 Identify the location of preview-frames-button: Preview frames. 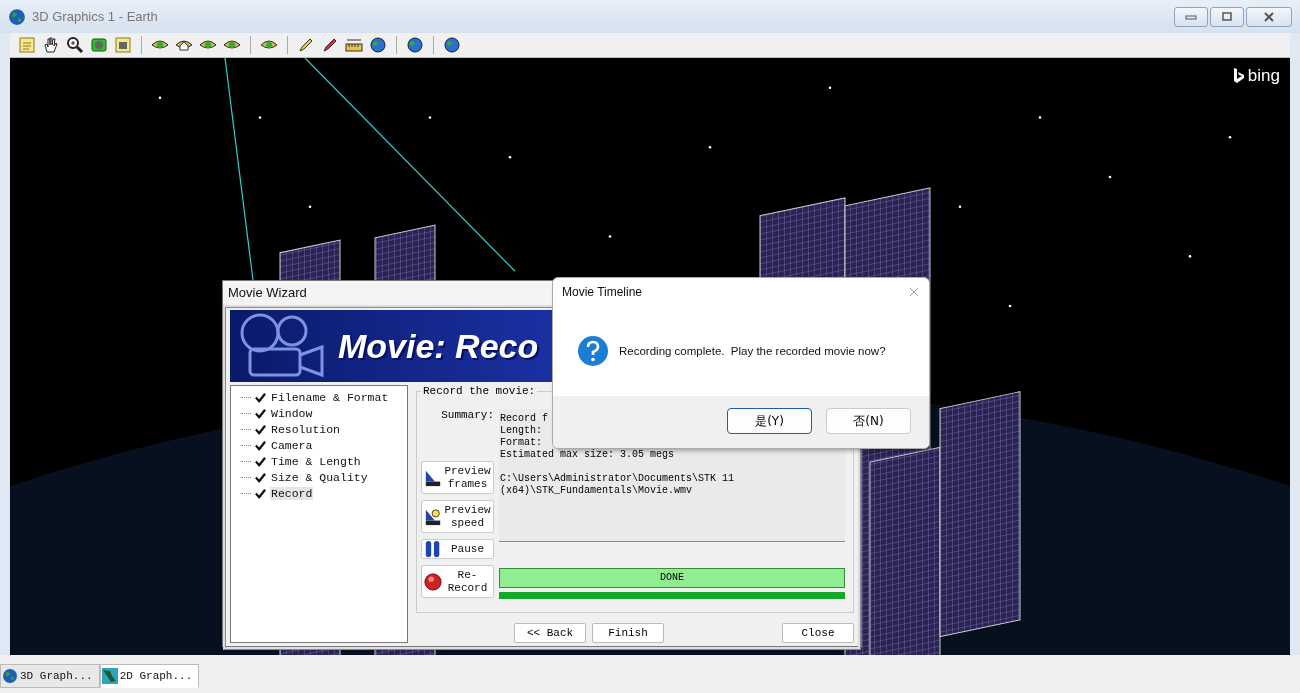
(457, 477).